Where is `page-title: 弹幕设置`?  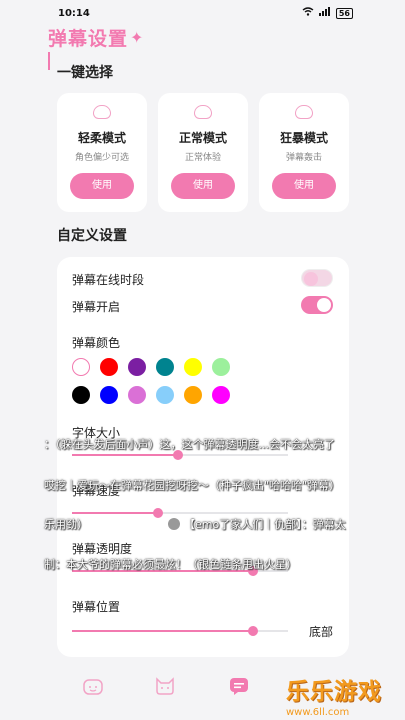 page-title: 弹幕设置 is located at coordinates (88, 39).